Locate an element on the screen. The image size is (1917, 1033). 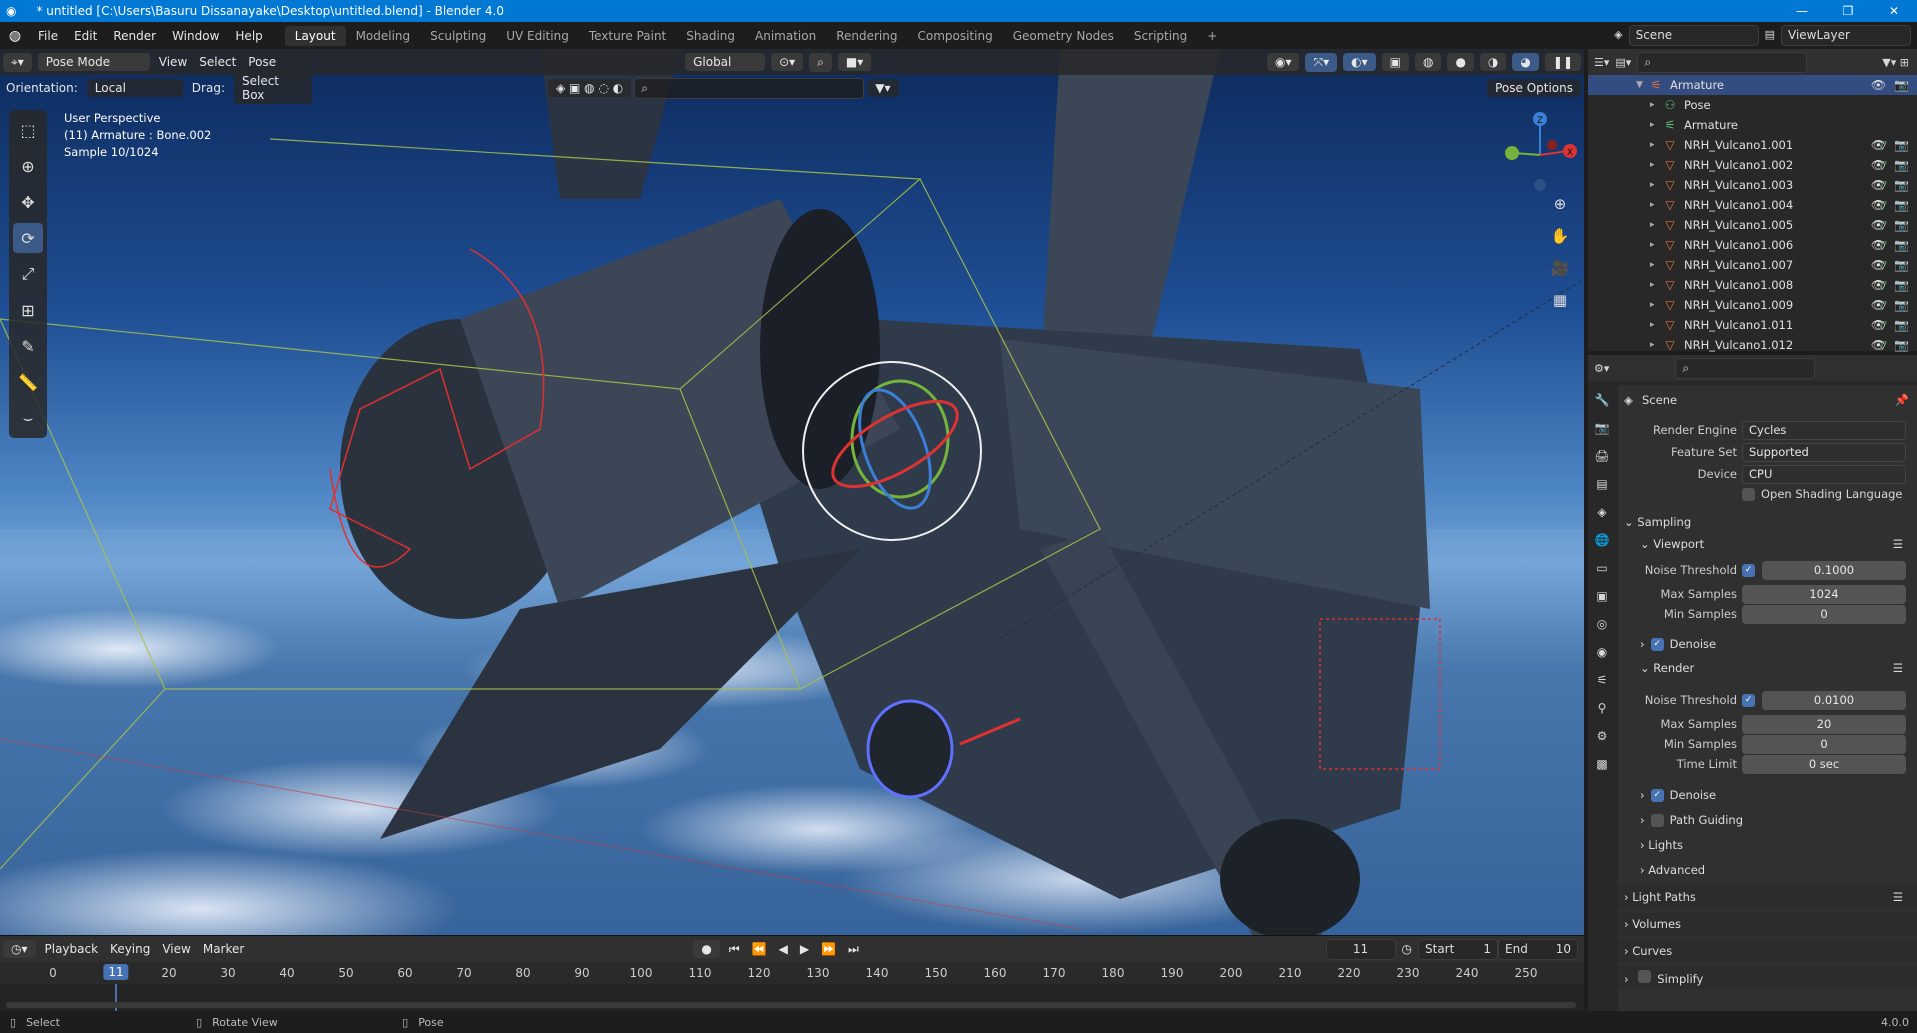
prev-key-icon: ⏪ is located at coordinates (759, 949).